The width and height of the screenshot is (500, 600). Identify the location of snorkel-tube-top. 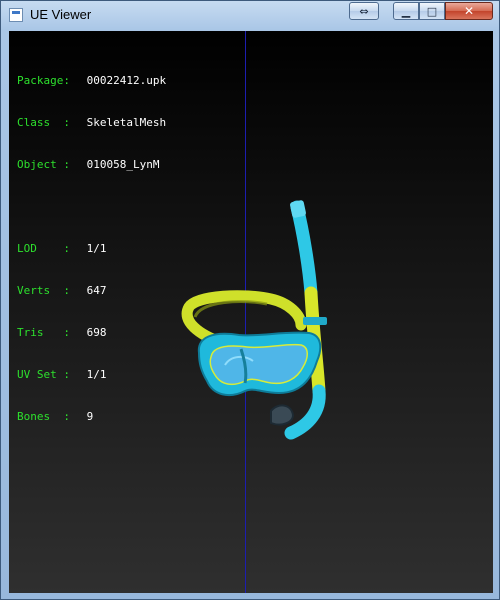
(304, 250).